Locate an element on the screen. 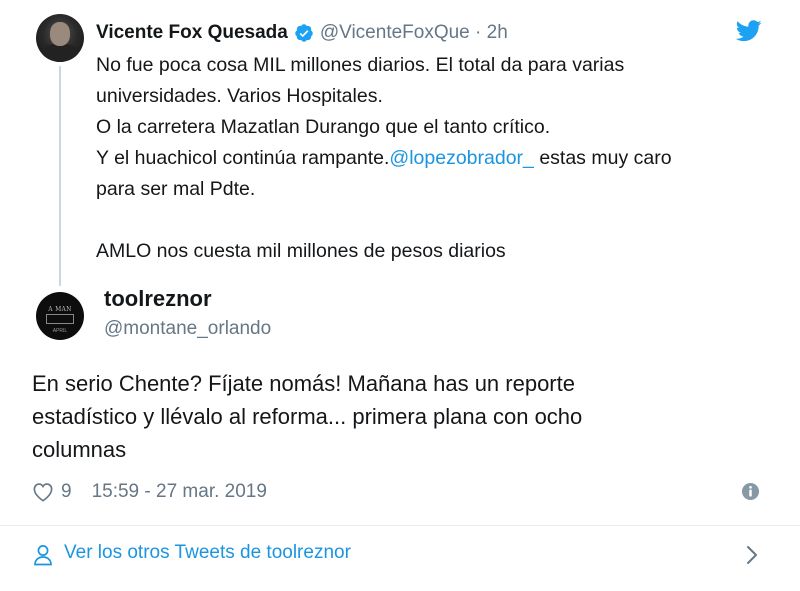 This screenshot has height=591, width=800. thread-connector-line is located at coordinates (60, 176).